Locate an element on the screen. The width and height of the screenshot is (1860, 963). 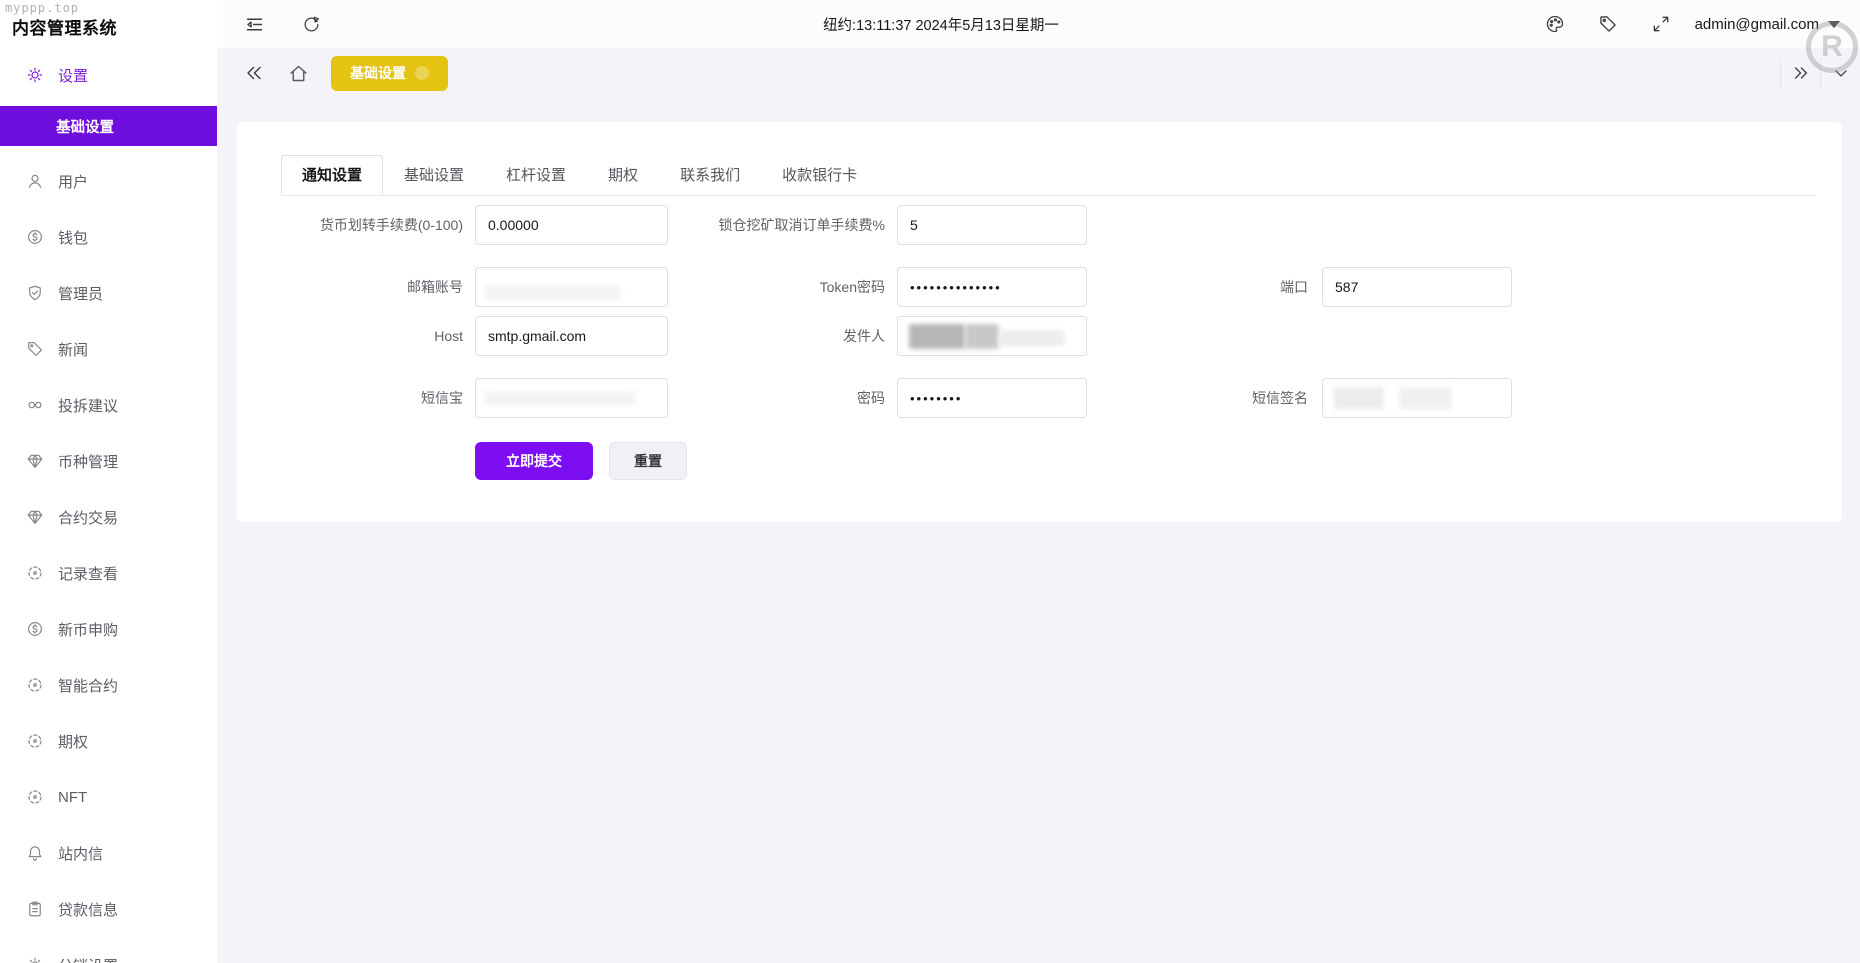
password-label: 密码 is located at coordinates (871, 398).